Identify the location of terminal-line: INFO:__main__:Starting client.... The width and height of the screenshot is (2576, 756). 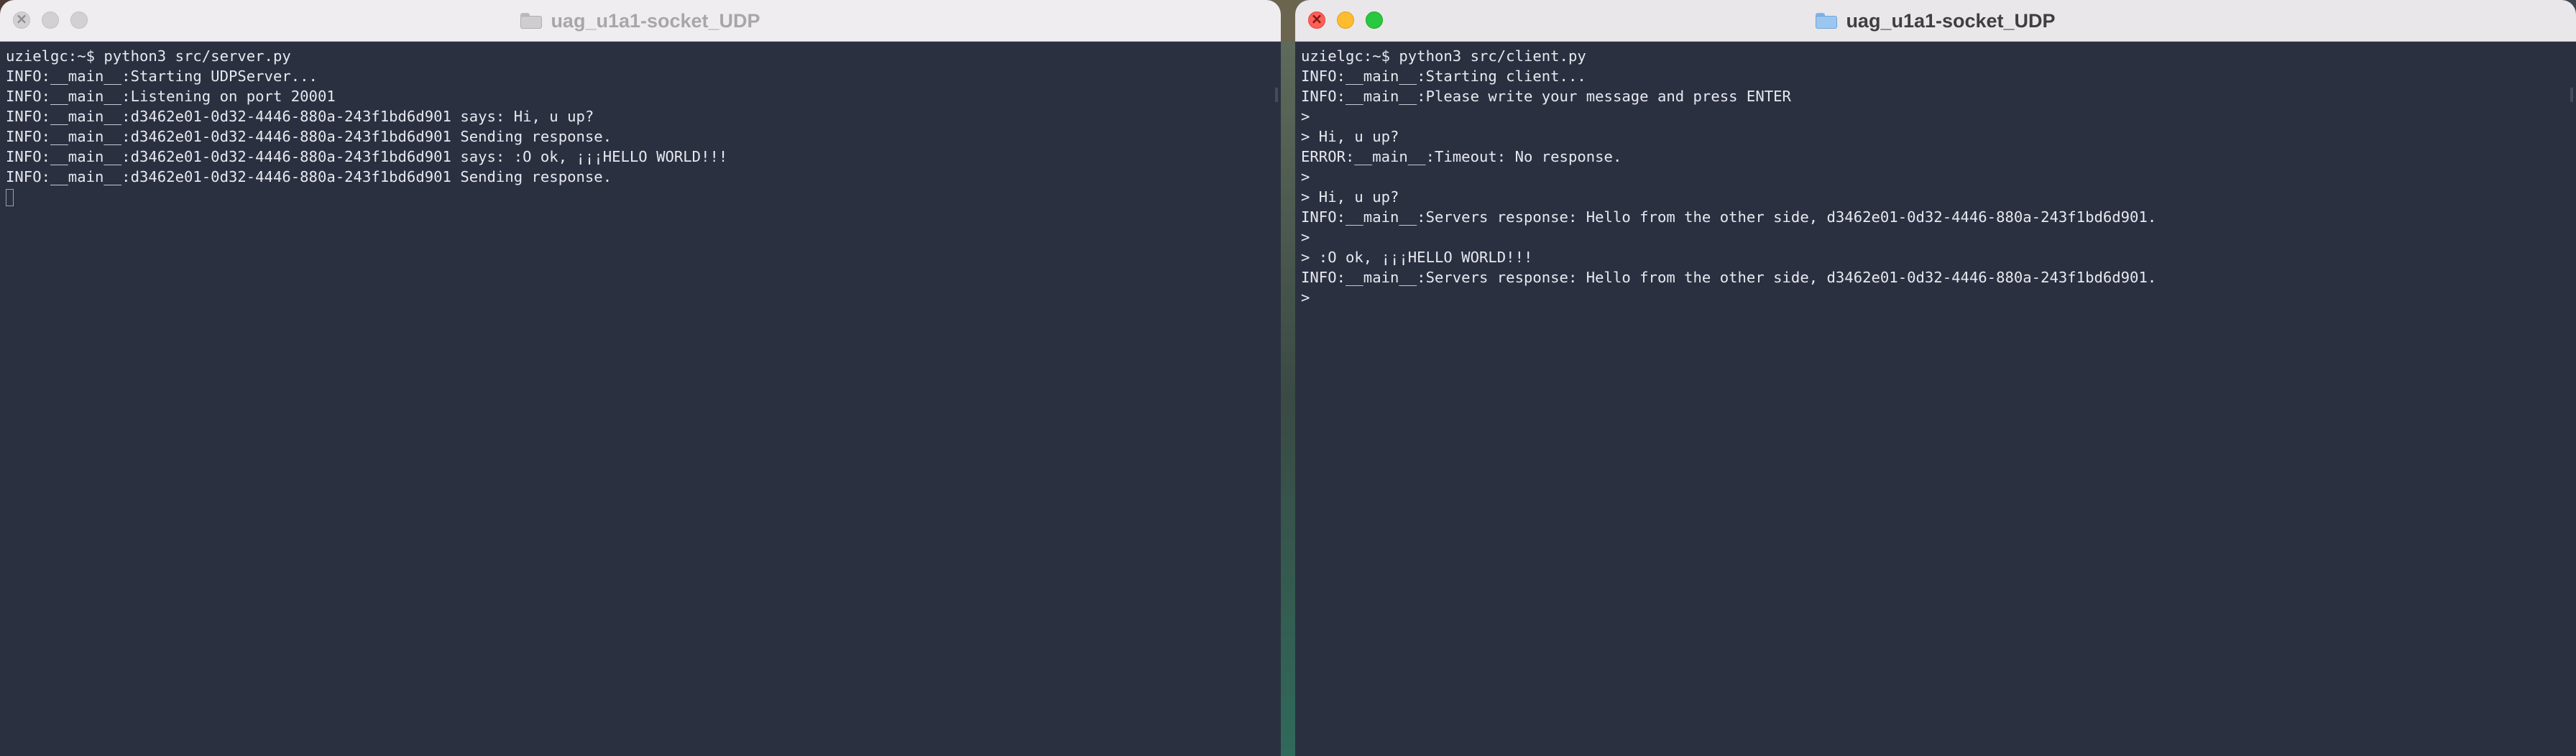
(1443, 77).